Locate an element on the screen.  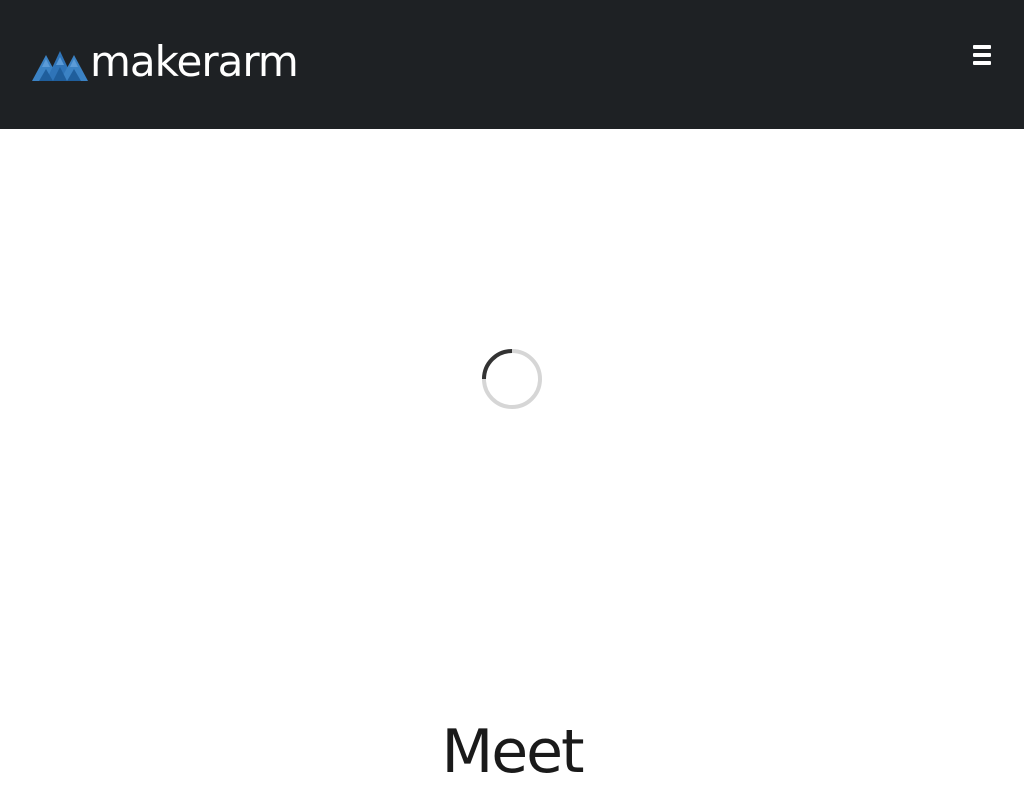
logo-wordmark: makerarm is located at coordinates (194, 61).